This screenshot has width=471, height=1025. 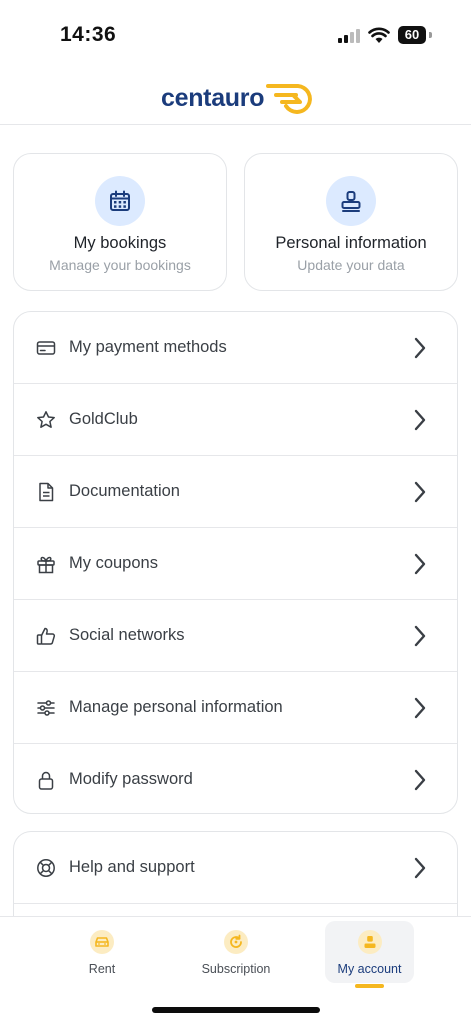 I want to click on calendar-icon, so click(x=120, y=200).